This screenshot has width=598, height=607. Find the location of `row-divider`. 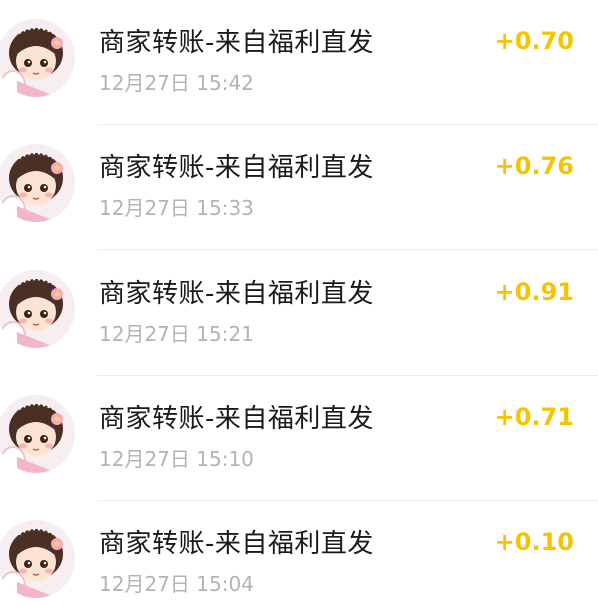

row-divider is located at coordinates (347, 249).